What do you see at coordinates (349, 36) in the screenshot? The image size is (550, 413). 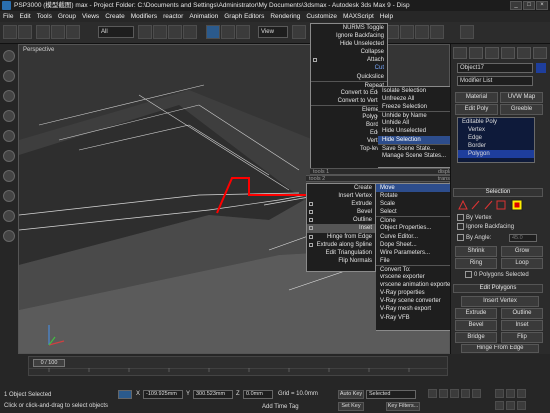 I see `quad-item-ignore-backfacing: Ignore Backfacing` at bounding box center [349, 36].